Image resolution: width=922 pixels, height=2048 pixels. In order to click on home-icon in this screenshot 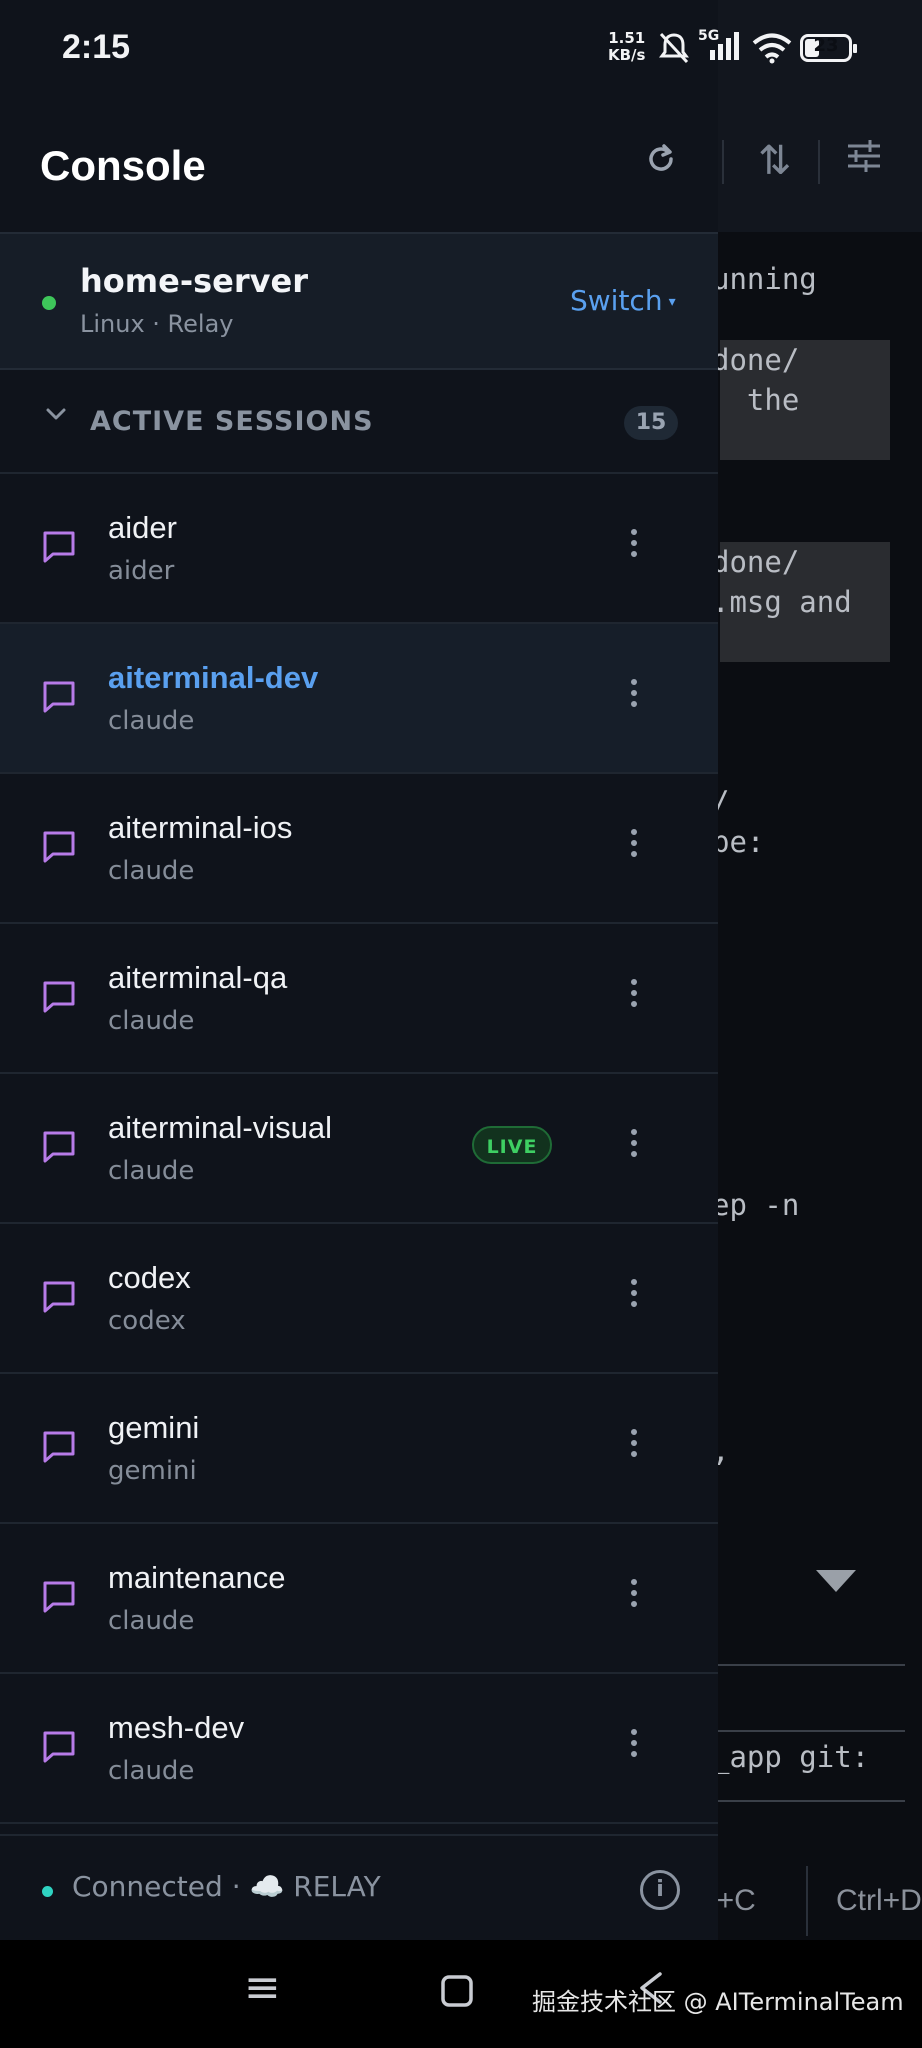, I will do `click(457, 1993)`.